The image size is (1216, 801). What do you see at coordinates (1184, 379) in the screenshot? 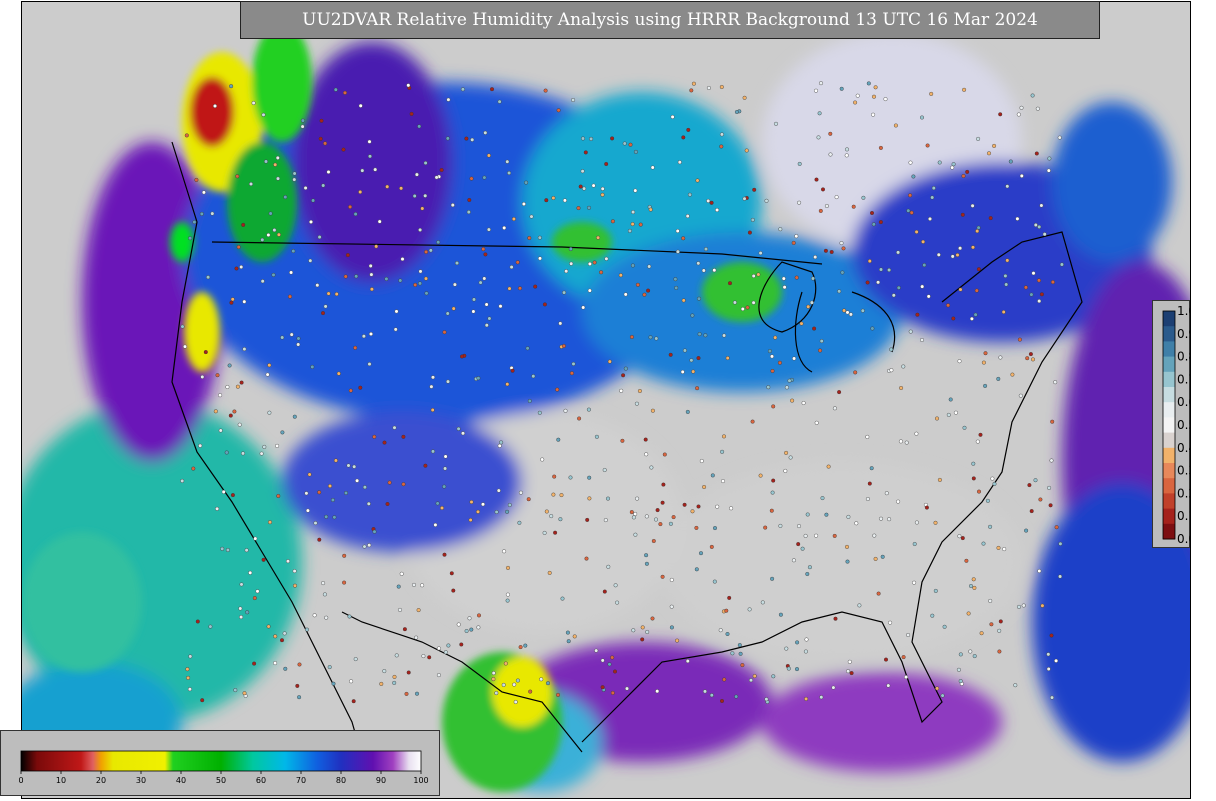
I see `obs-legend-tick-label: 0.7` at bounding box center [1184, 379].